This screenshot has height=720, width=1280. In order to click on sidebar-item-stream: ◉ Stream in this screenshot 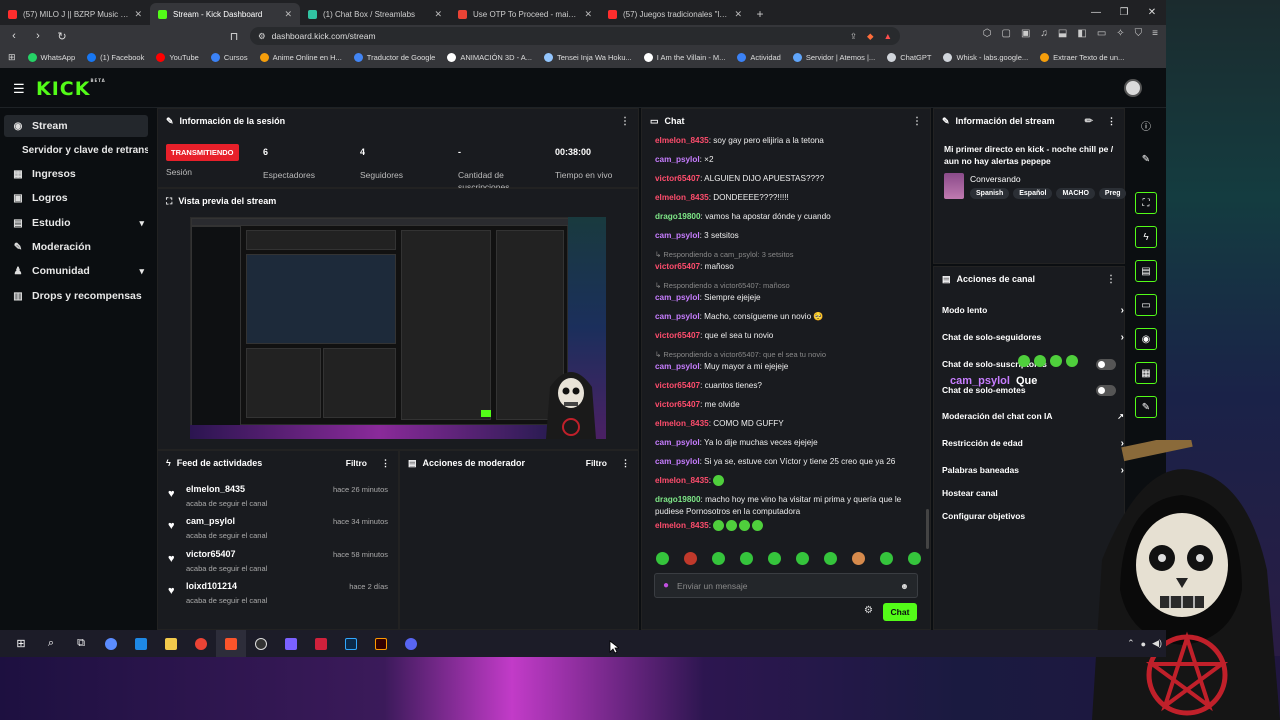, I will do `click(76, 126)`.